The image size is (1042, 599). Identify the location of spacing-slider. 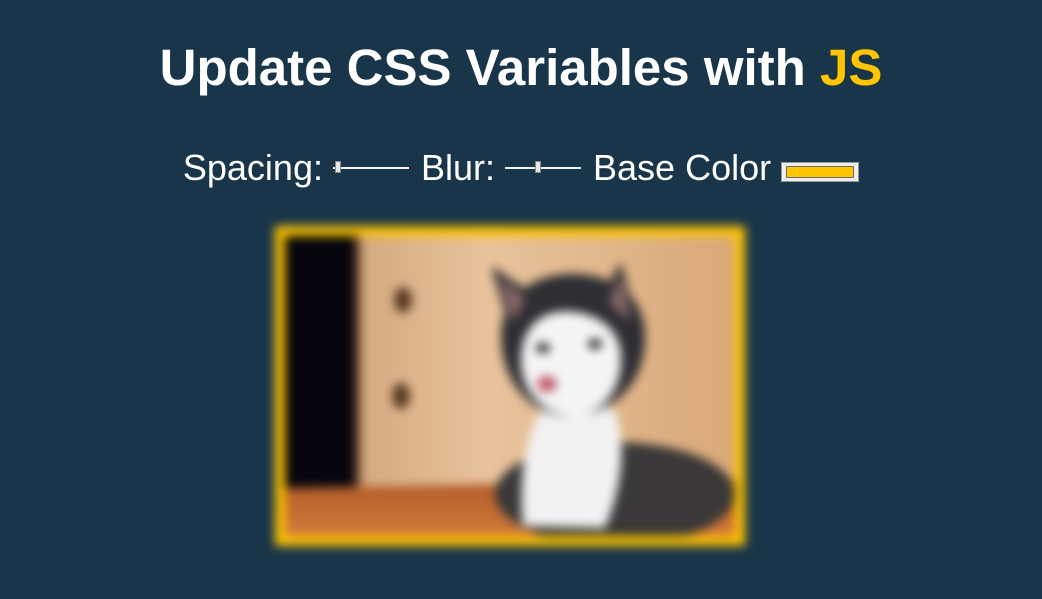
(370, 168).